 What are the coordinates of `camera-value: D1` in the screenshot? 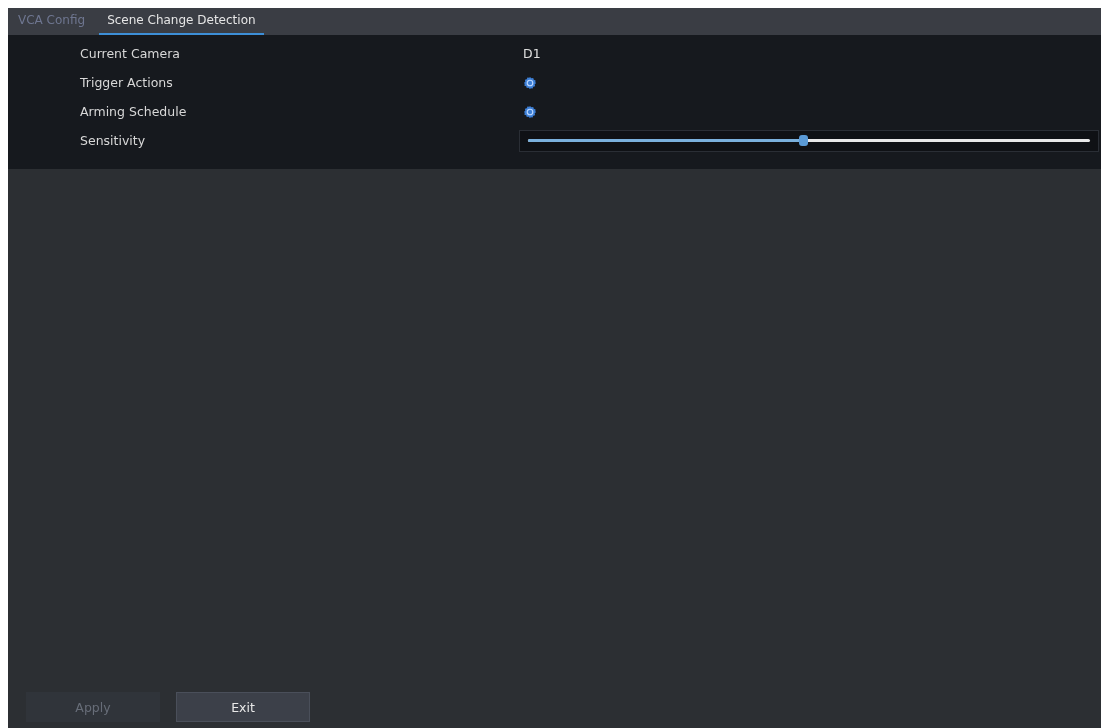 It's located at (532, 53).